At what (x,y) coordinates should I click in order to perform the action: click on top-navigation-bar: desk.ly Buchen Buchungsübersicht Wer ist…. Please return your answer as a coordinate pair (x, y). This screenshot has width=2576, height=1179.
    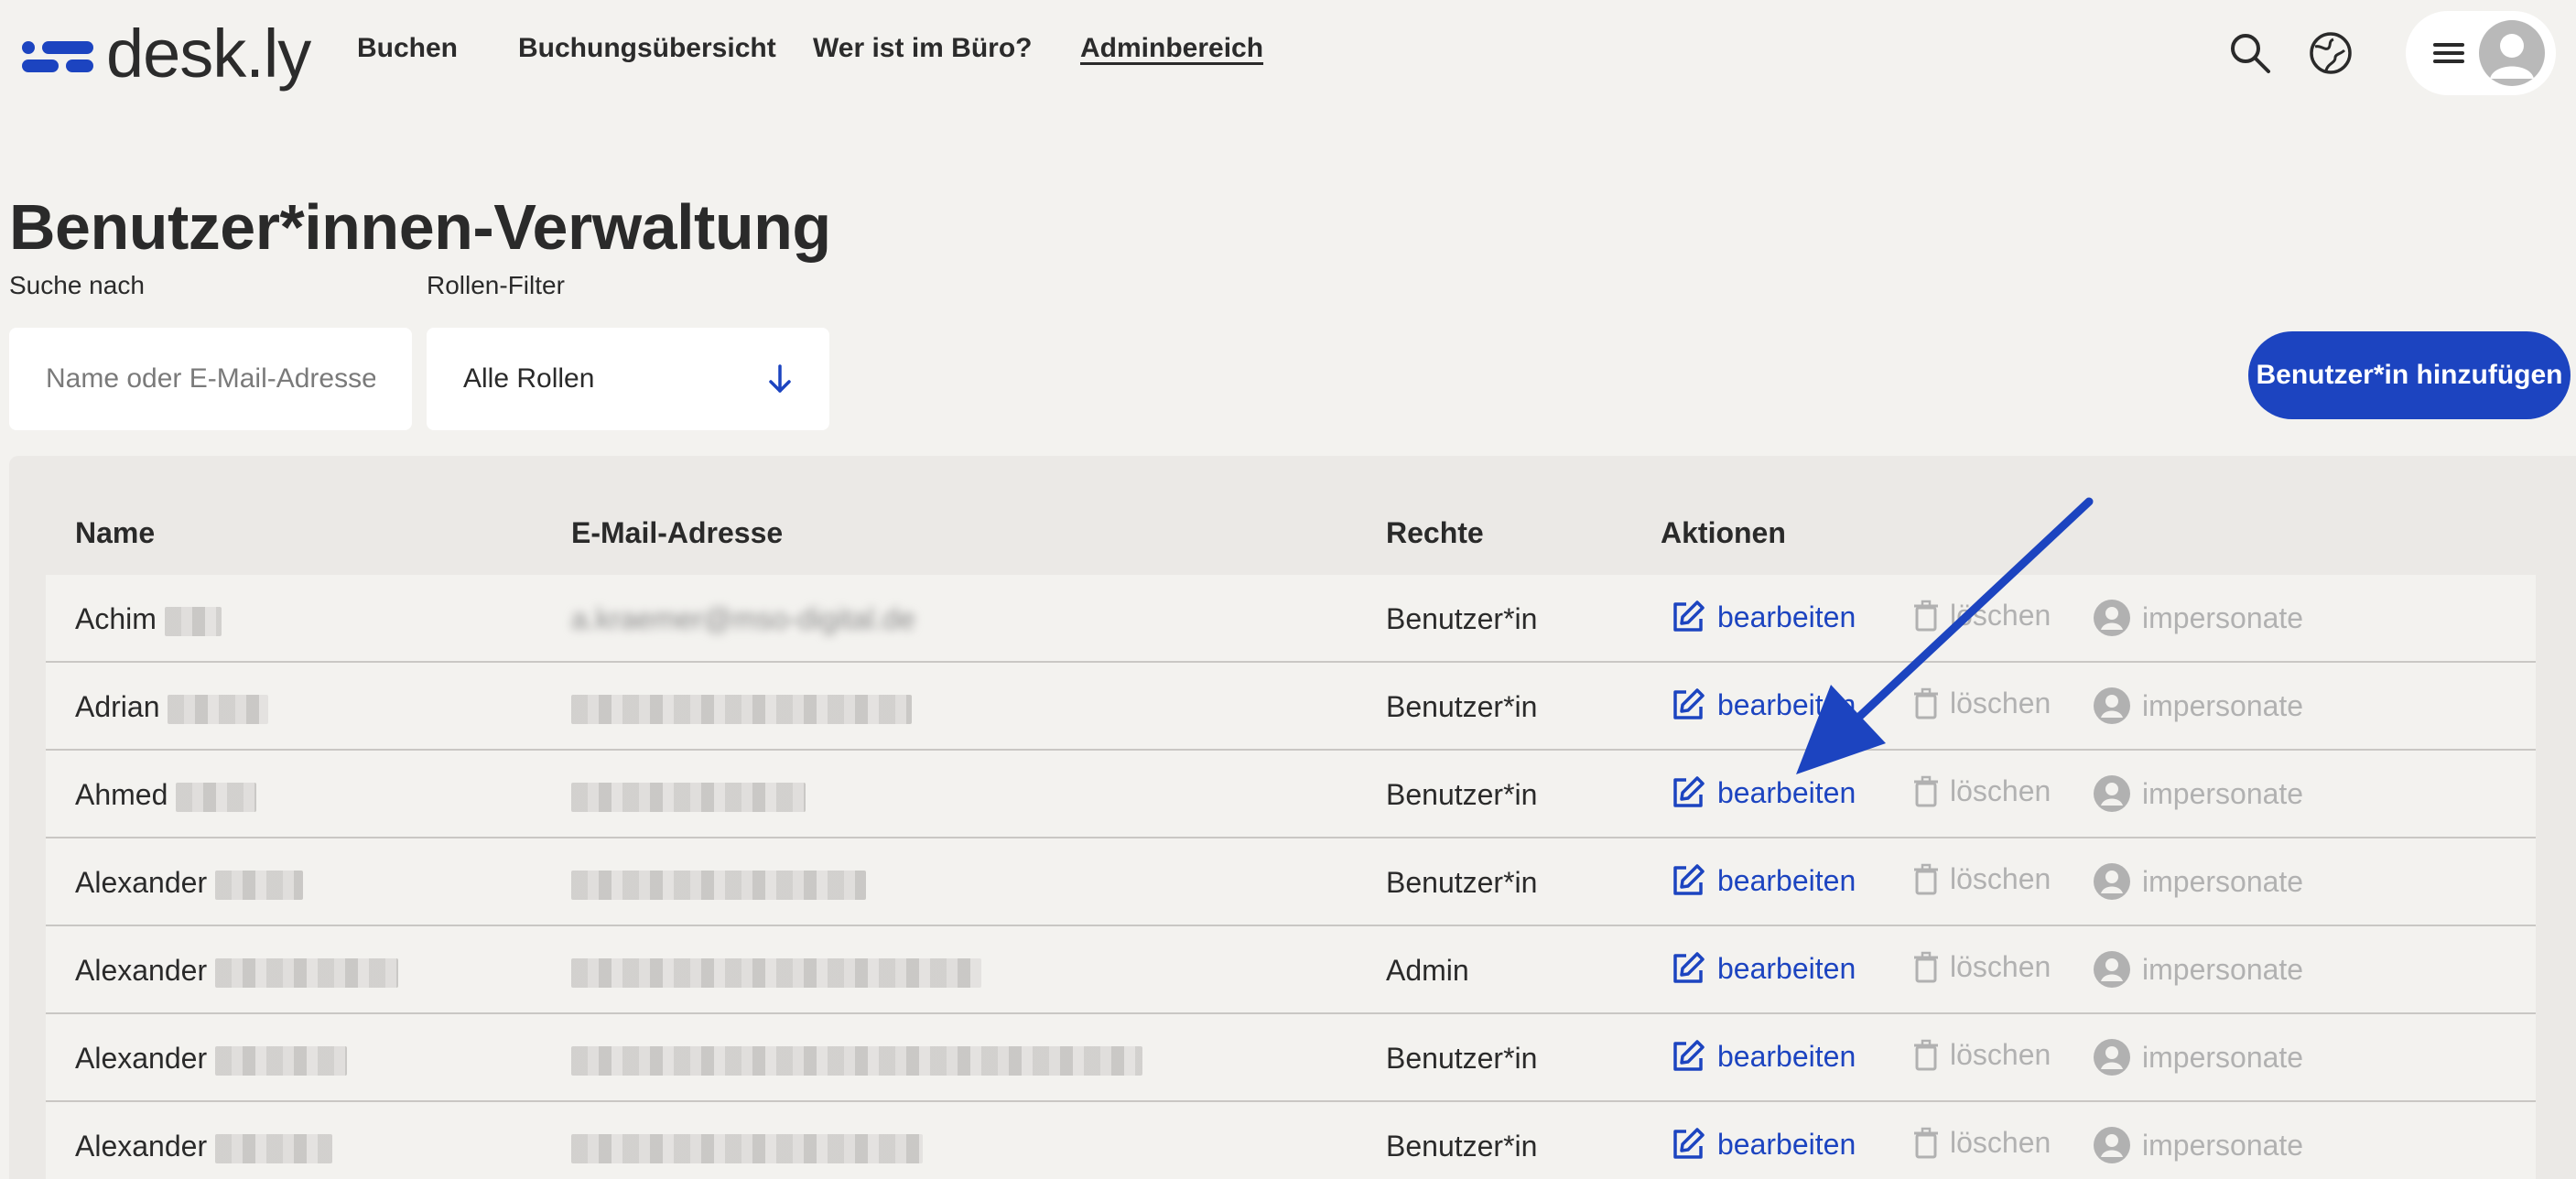
    Looking at the image, I should click on (1288, 53).